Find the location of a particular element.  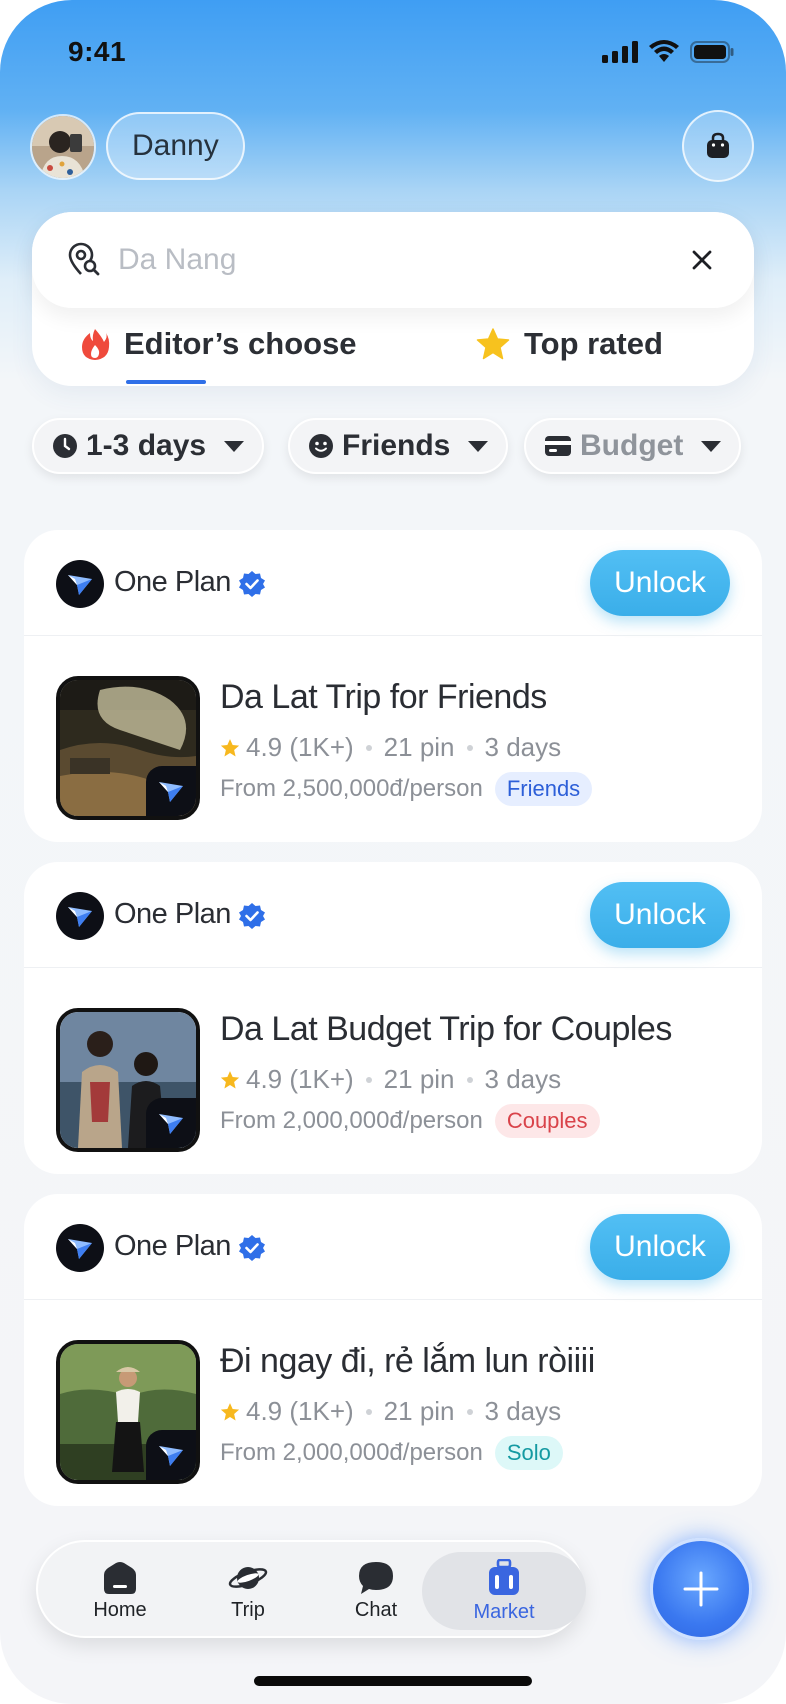

chat-bubble-icon is located at coordinates (376, 1577).